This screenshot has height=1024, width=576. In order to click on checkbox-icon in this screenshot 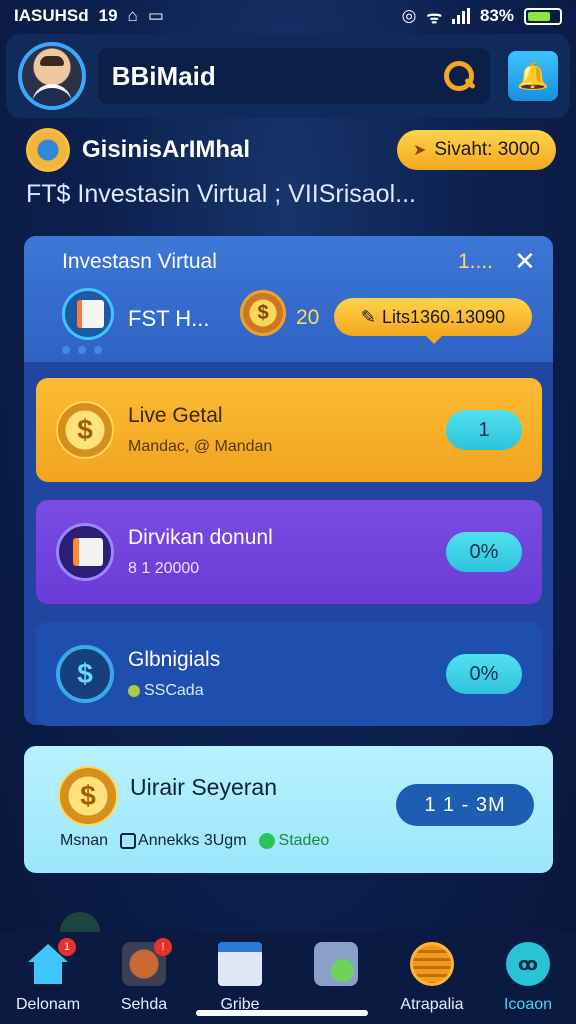, I will do `click(128, 840)`.